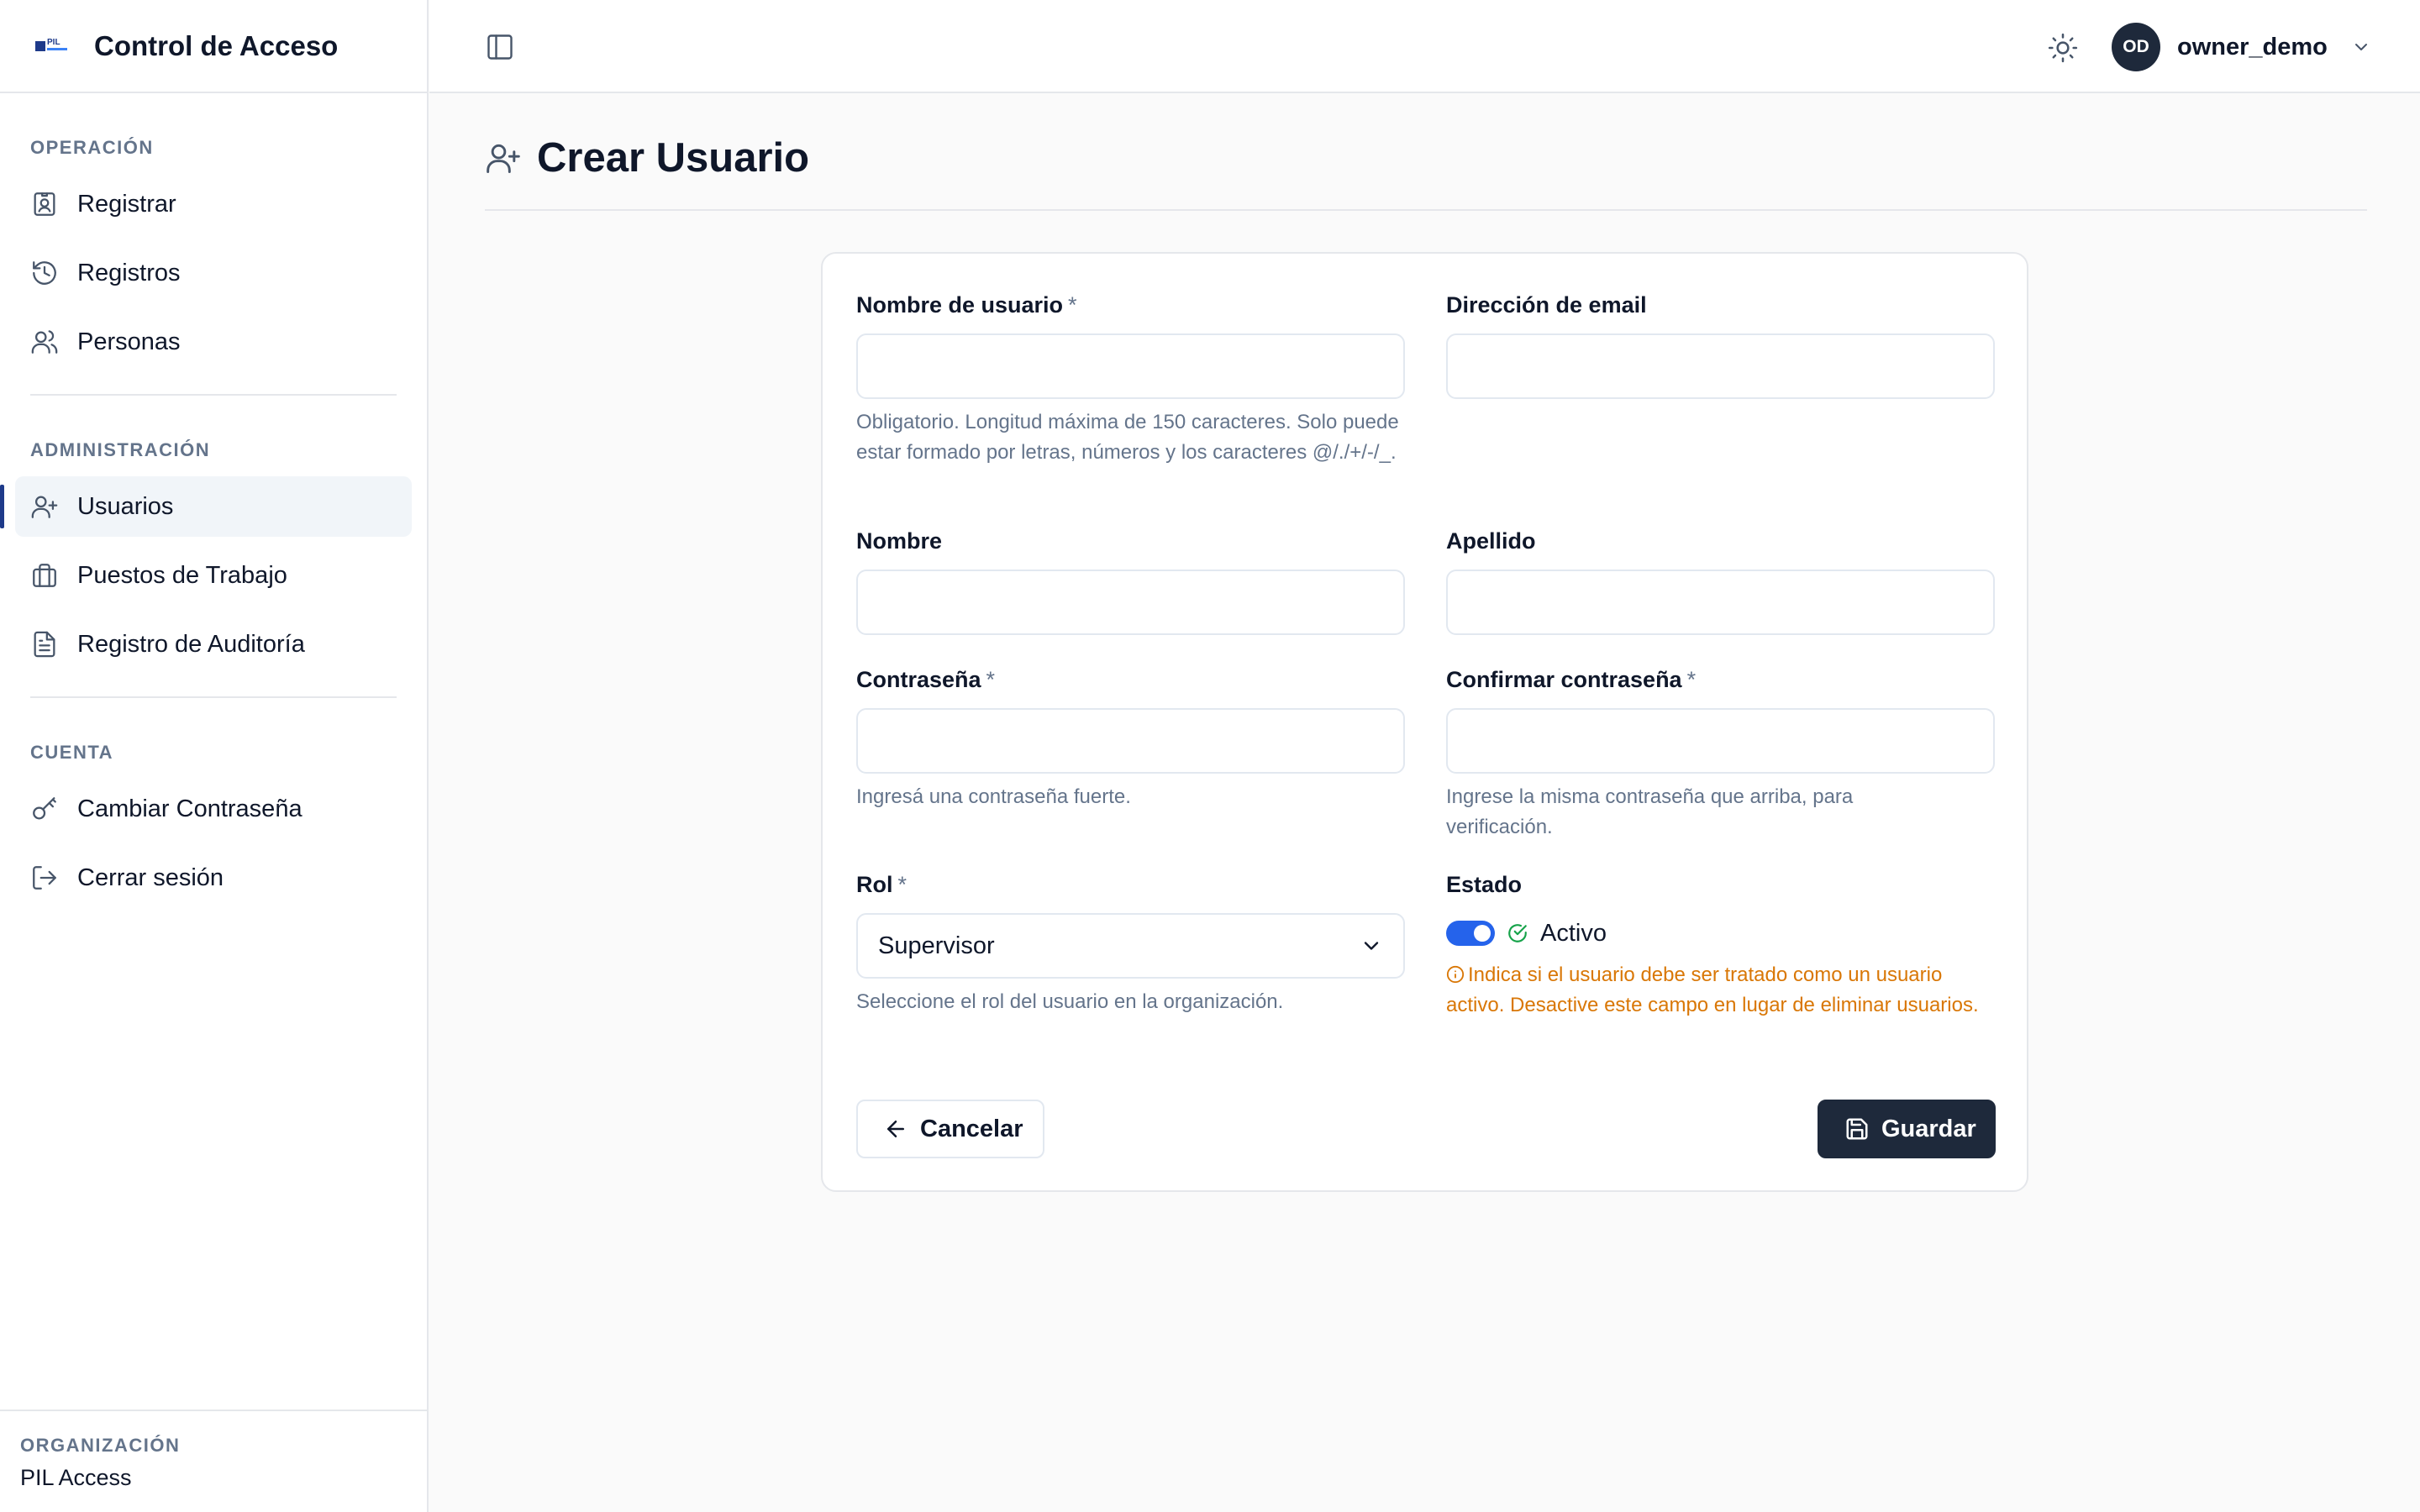 Image resolution: width=2420 pixels, height=1512 pixels. Describe the element at coordinates (2136, 47) in the screenshot. I see `avatar: OD` at that location.